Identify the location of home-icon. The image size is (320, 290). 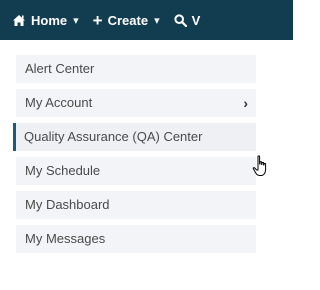
(19, 20).